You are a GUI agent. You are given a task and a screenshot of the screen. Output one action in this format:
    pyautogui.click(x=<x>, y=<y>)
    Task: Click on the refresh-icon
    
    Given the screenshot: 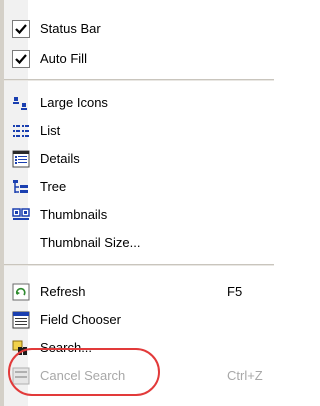 What is the action you would take?
    pyautogui.click(x=21, y=292)
    